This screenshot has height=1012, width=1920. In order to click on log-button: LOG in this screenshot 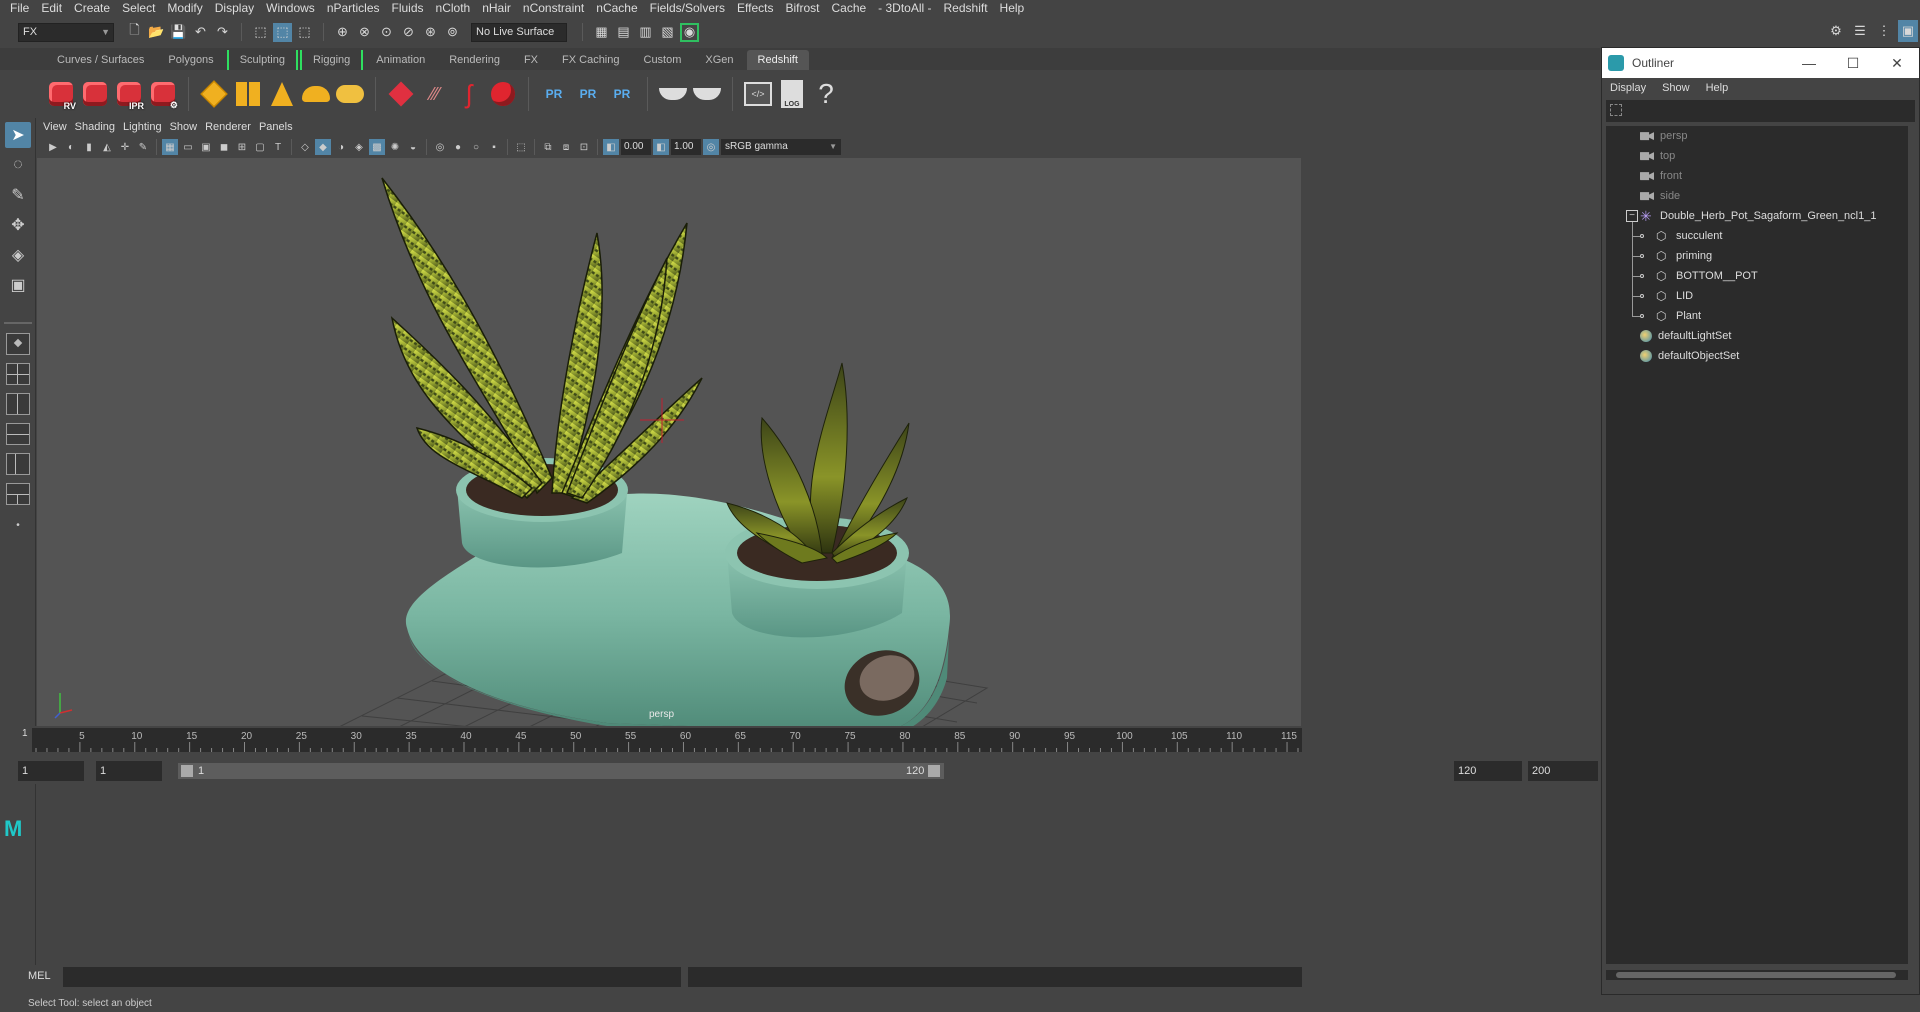, I will do `click(792, 94)`.